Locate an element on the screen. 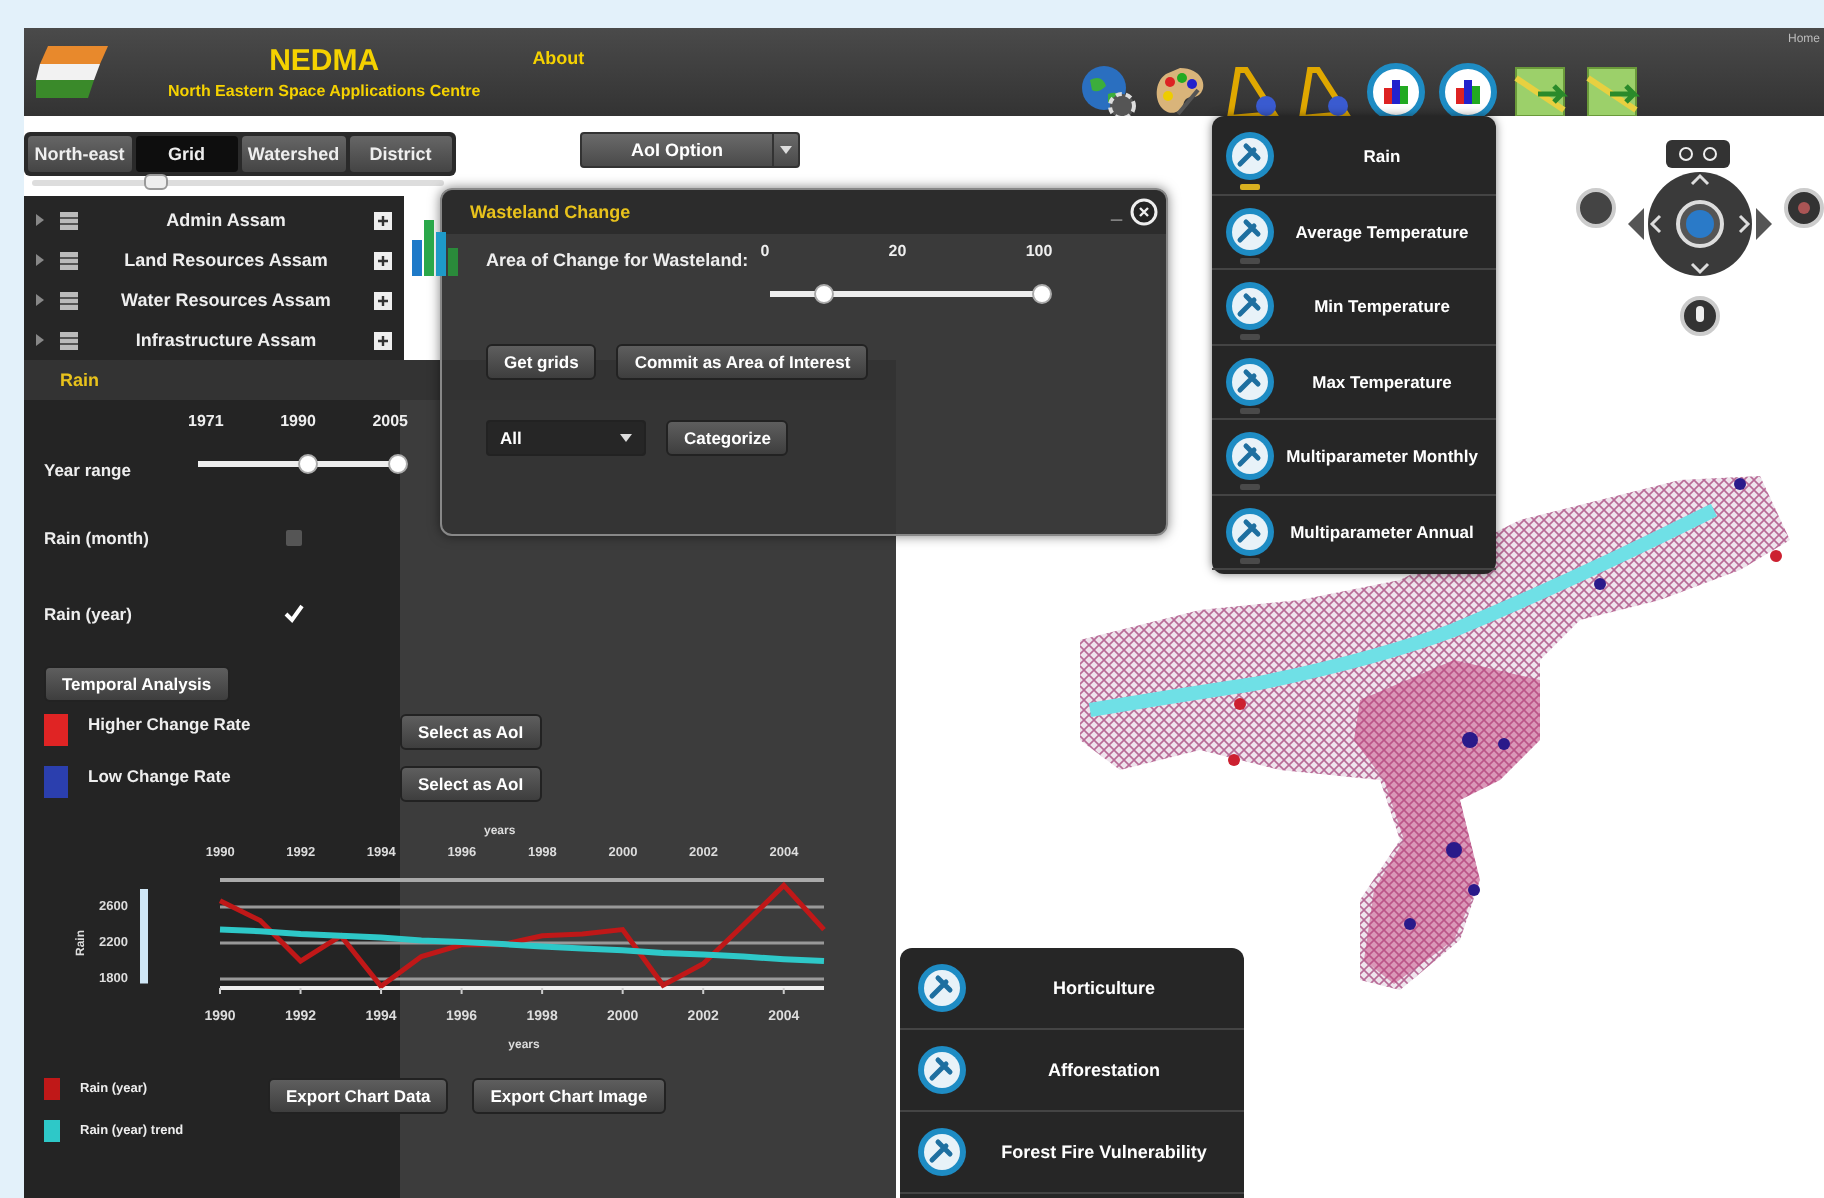 Image resolution: width=1824 pixels, height=1198 pixels. field-label: Area of Change for Wasteland: is located at coordinates (617, 260).